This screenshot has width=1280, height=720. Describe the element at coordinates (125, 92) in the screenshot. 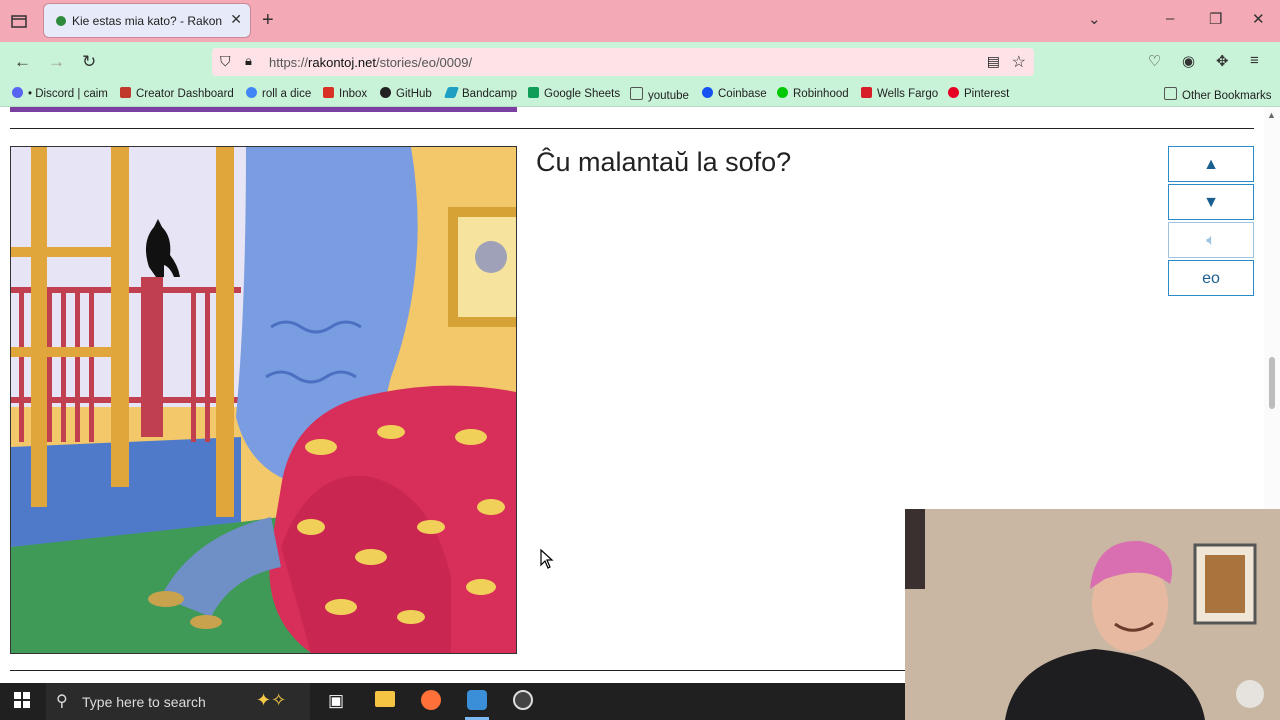

I see `creator-dashboard-icon` at that location.